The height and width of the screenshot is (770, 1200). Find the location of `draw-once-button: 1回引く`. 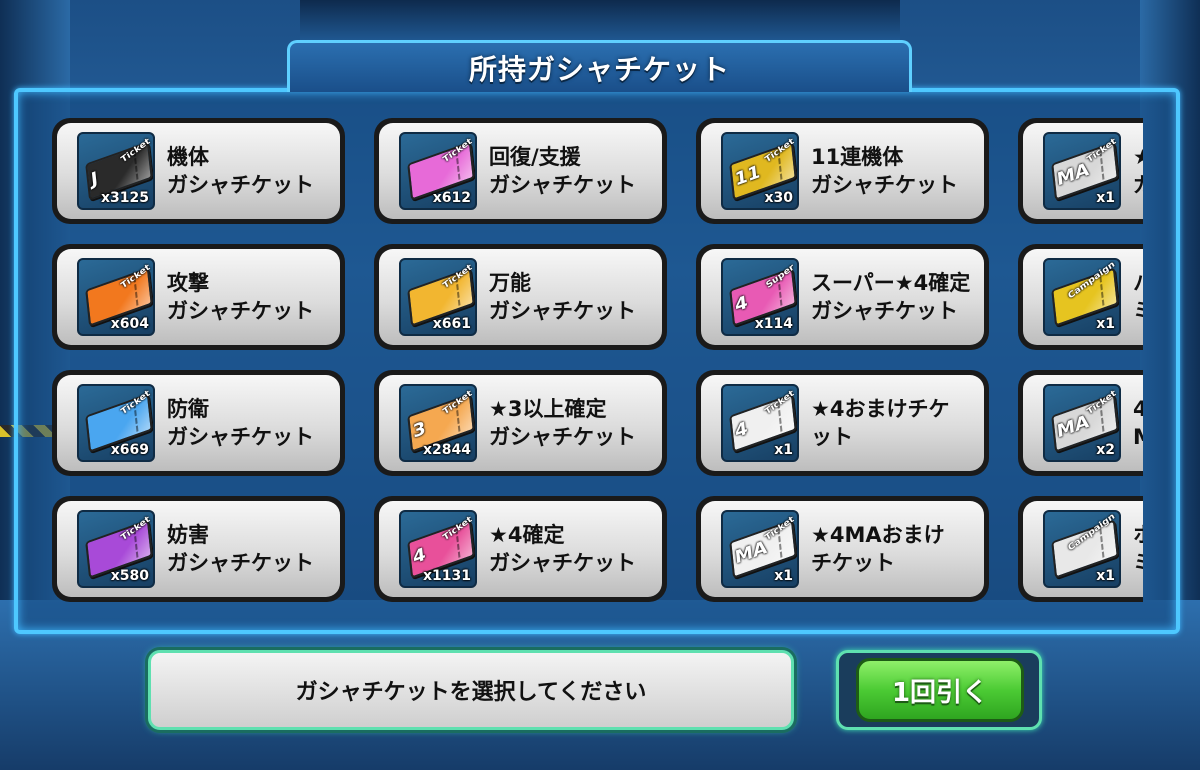

draw-once-button: 1回引く is located at coordinates (940, 690).